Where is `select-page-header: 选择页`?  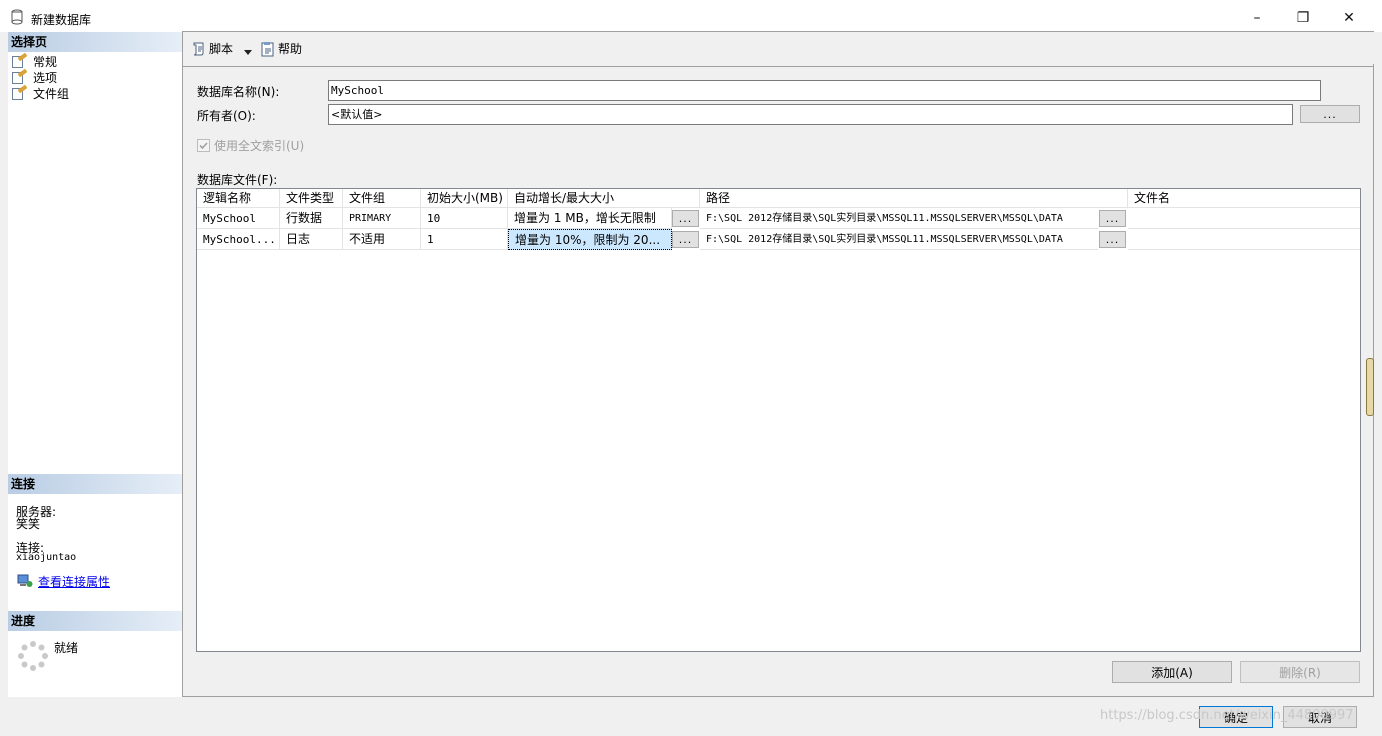 select-page-header: 选择页 is located at coordinates (95, 42).